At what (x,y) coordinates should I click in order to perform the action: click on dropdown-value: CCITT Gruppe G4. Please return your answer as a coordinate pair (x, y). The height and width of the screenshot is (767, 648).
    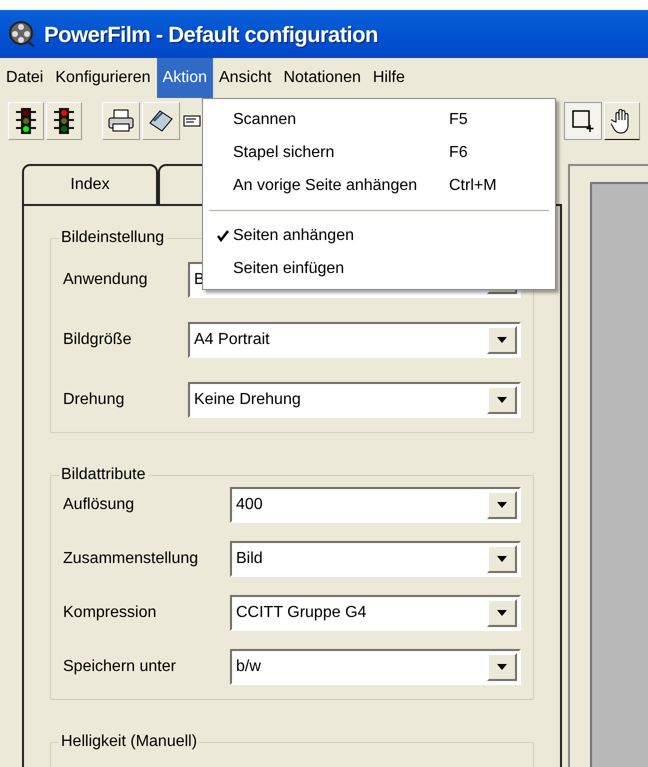
    Looking at the image, I should click on (302, 613).